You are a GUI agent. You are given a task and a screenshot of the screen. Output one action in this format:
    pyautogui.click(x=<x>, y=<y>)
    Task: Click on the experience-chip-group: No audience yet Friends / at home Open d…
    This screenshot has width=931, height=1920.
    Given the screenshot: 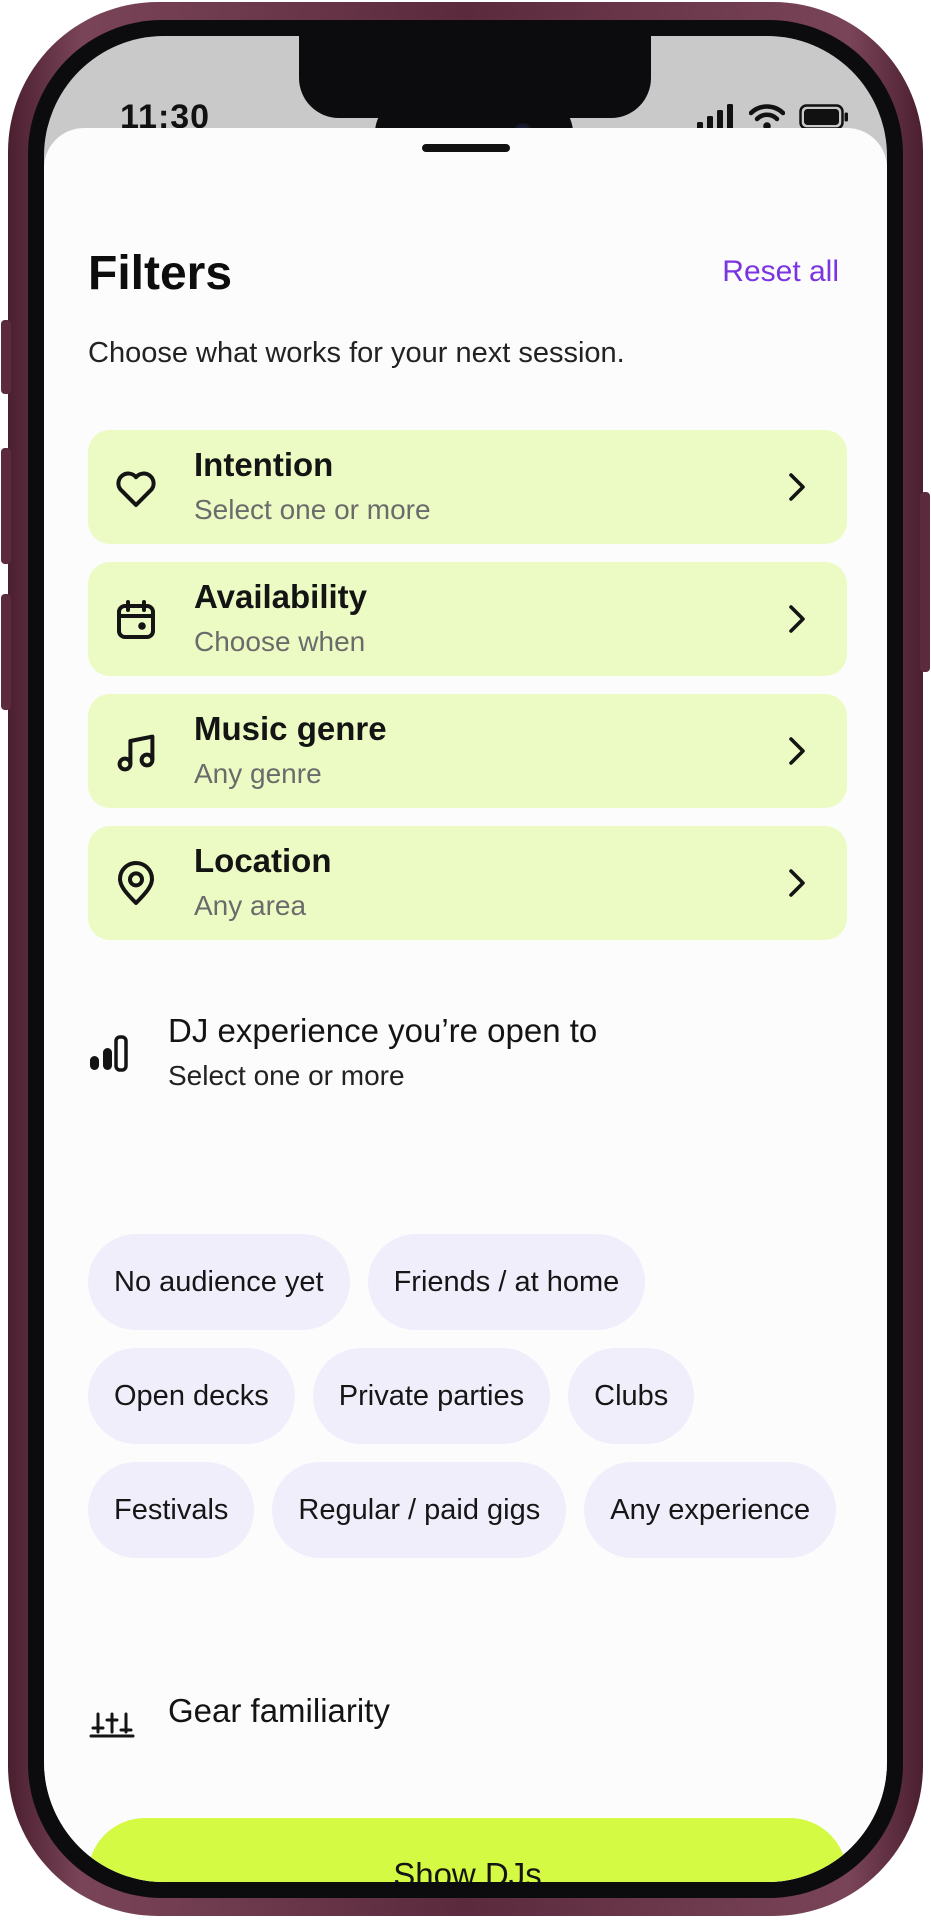 What is the action you would take?
    pyautogui.click(x=467, y=1396)
    